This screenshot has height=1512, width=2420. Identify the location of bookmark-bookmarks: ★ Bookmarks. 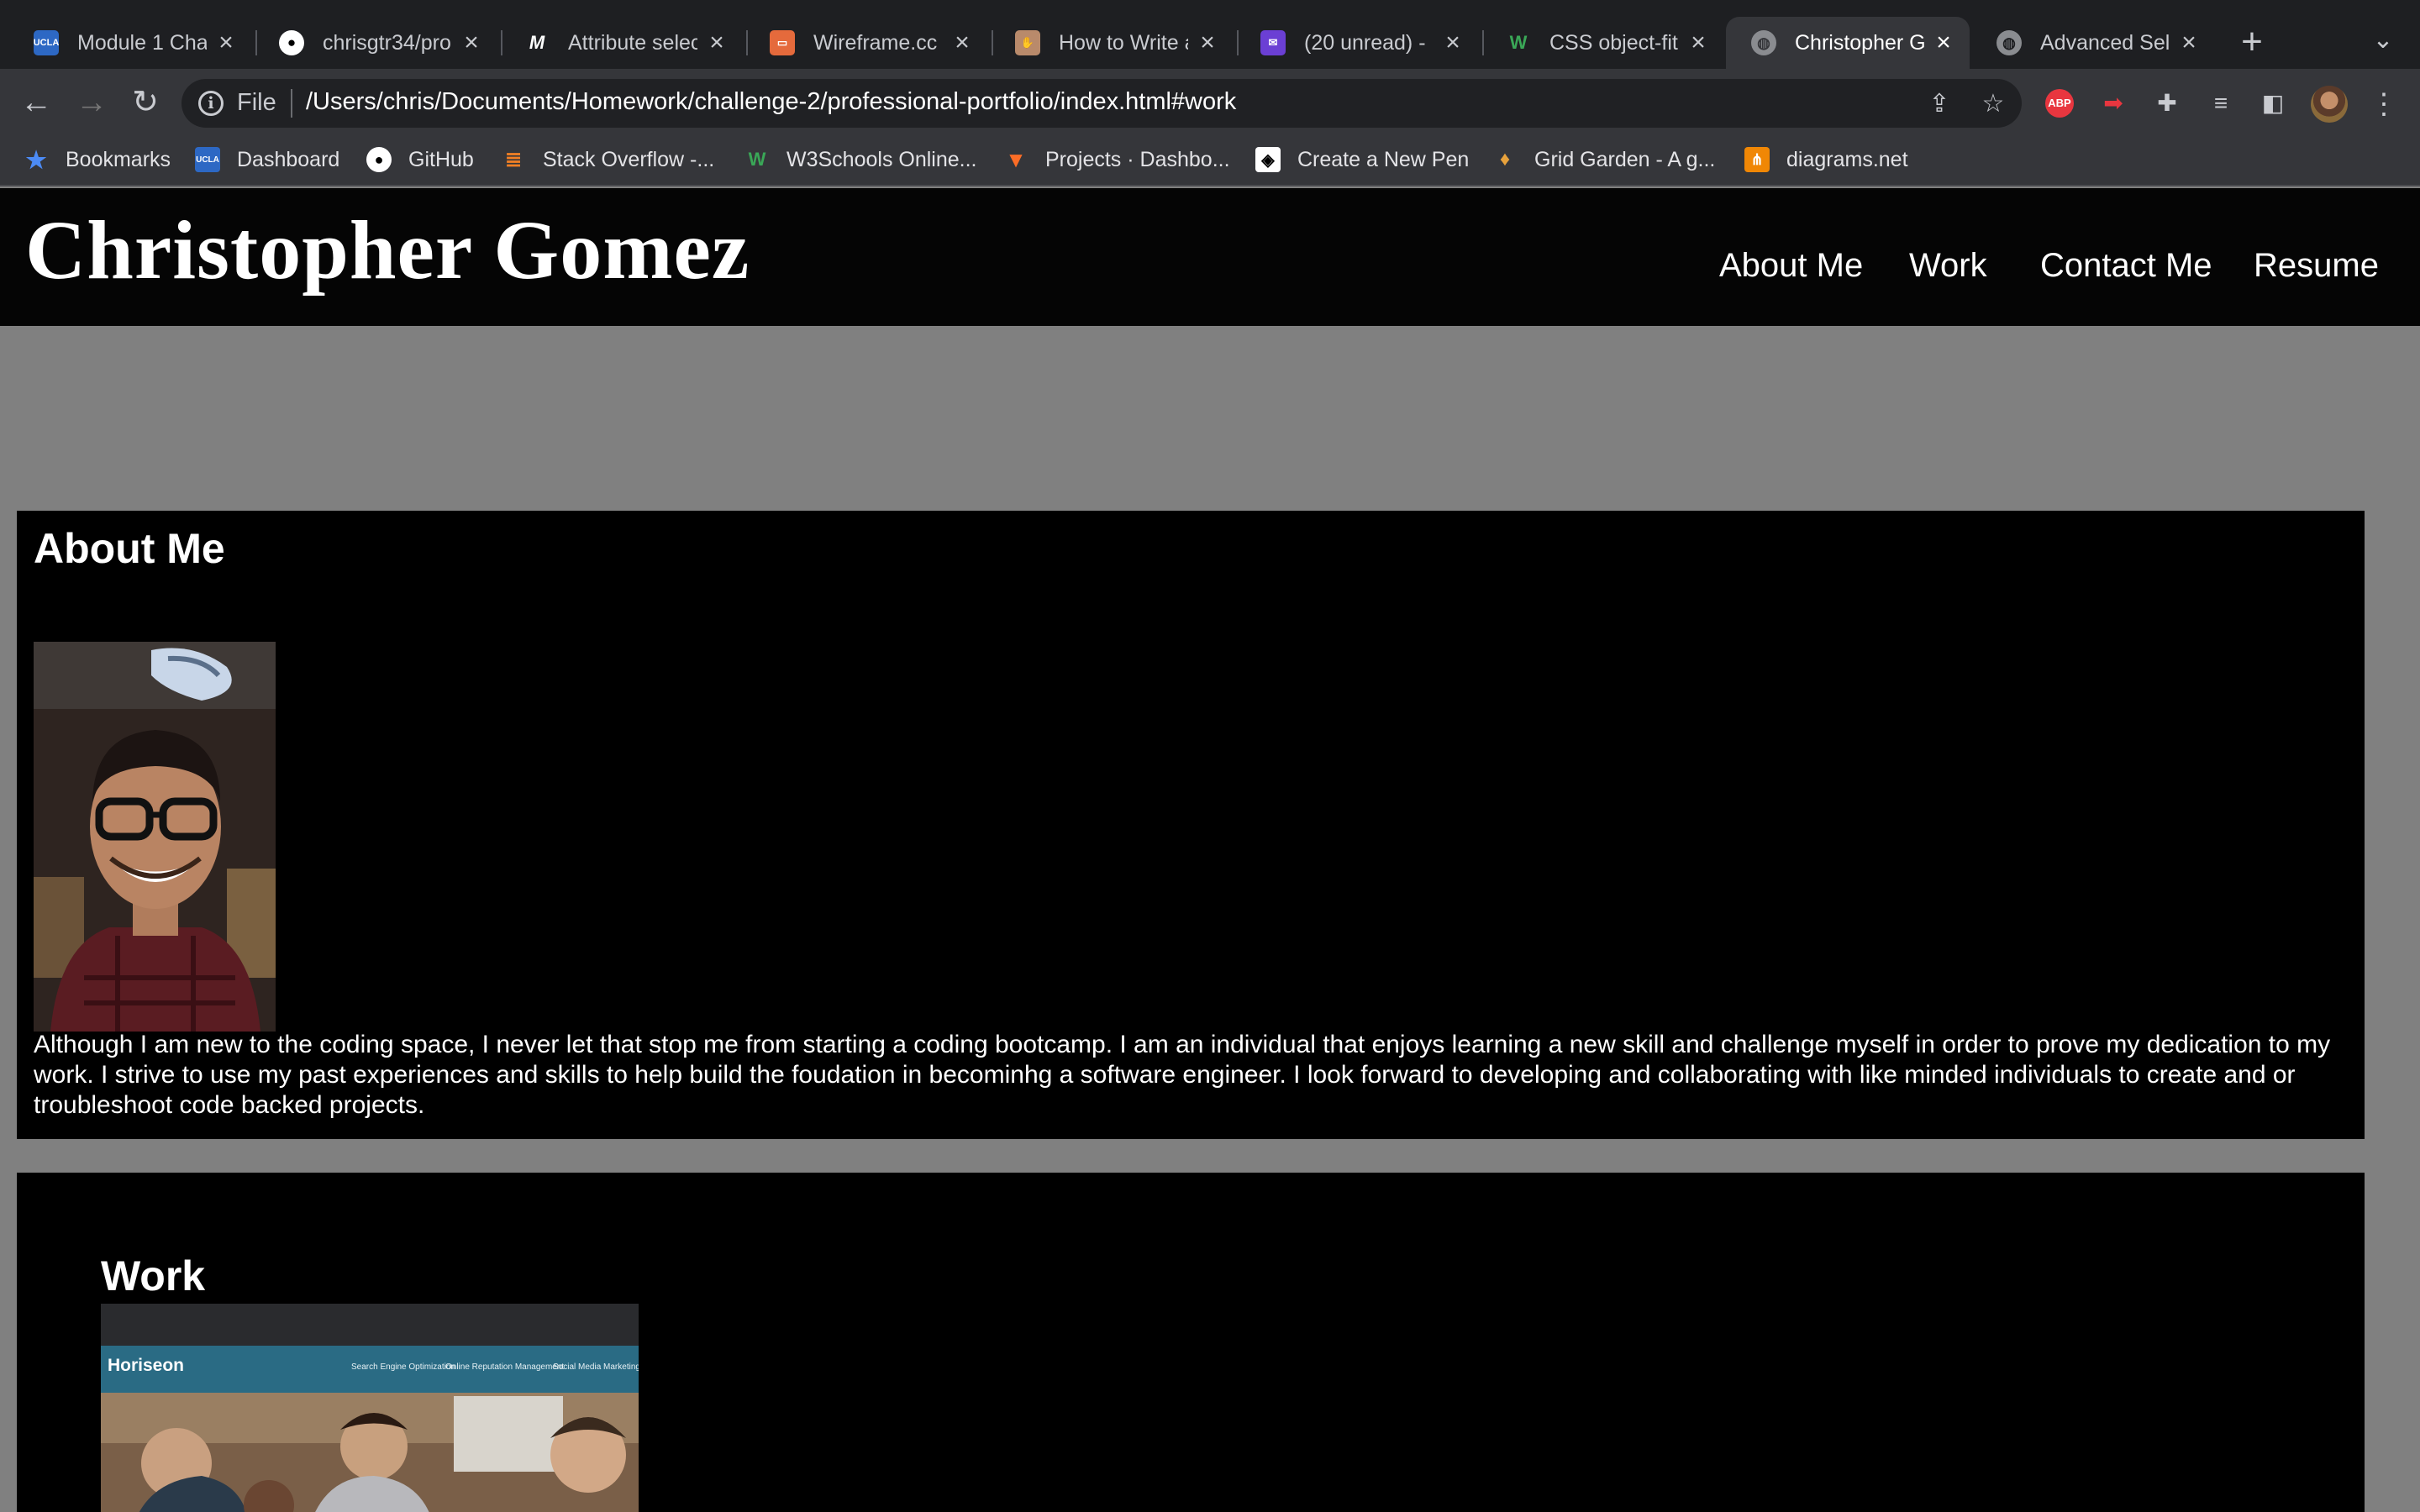
(97, 159).